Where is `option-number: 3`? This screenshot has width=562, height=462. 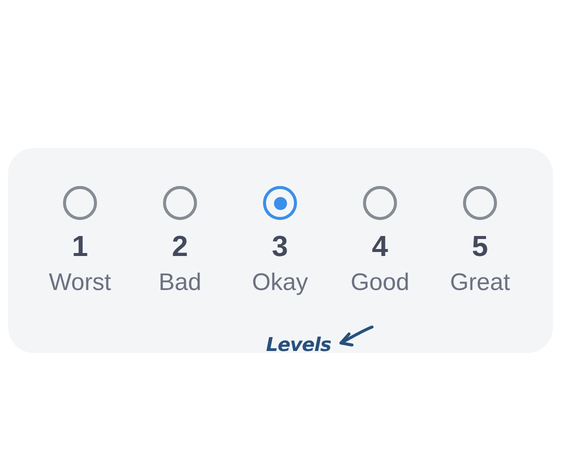 option-number: 3 is located at coordinates (280, 247).